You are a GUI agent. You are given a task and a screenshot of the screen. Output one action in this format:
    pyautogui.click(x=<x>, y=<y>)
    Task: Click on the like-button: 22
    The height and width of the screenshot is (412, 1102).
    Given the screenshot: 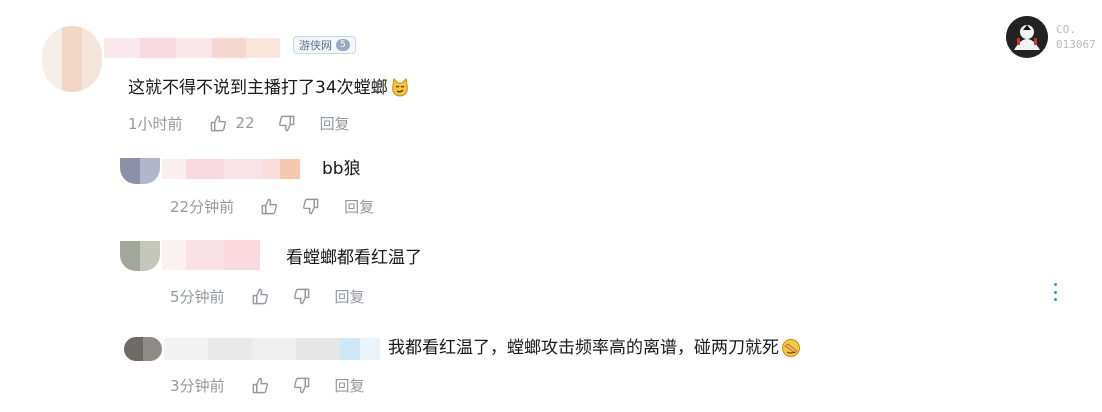 What is the action you would take?
    pyautogui.click(x=232, y=123)
    